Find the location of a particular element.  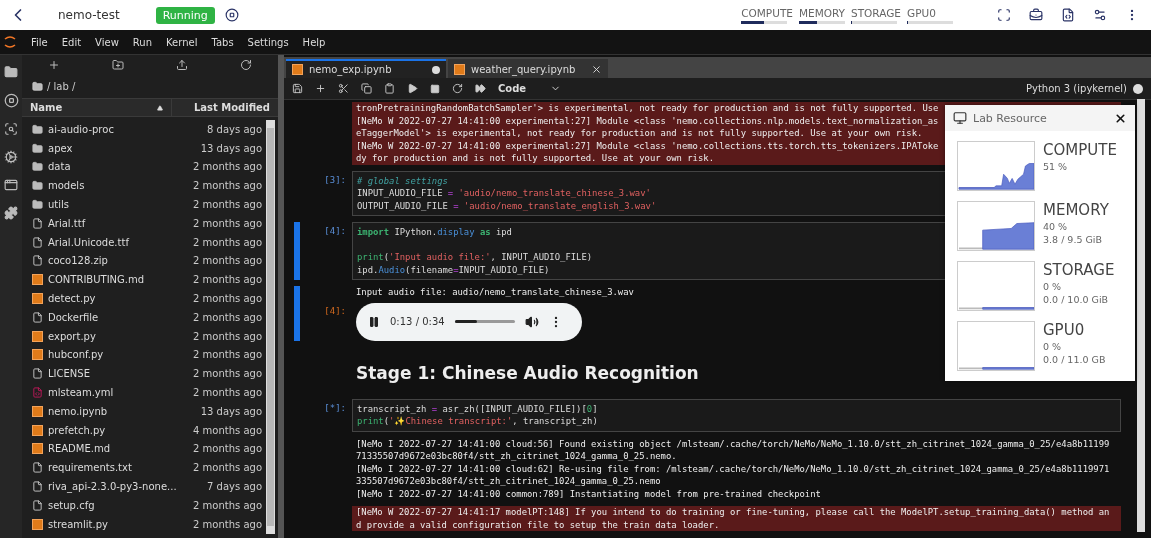

file-name: mlsteam.yml is located at coordinates (118, 393).